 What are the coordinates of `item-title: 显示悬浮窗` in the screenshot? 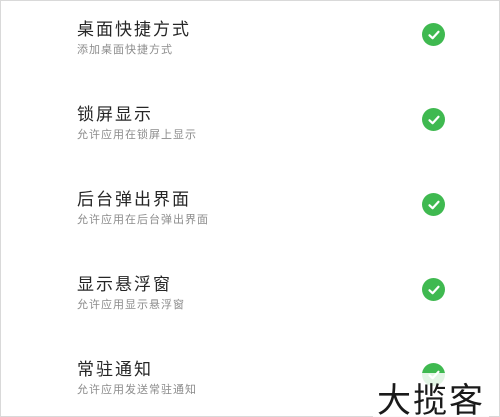 It's located at (124, 285).